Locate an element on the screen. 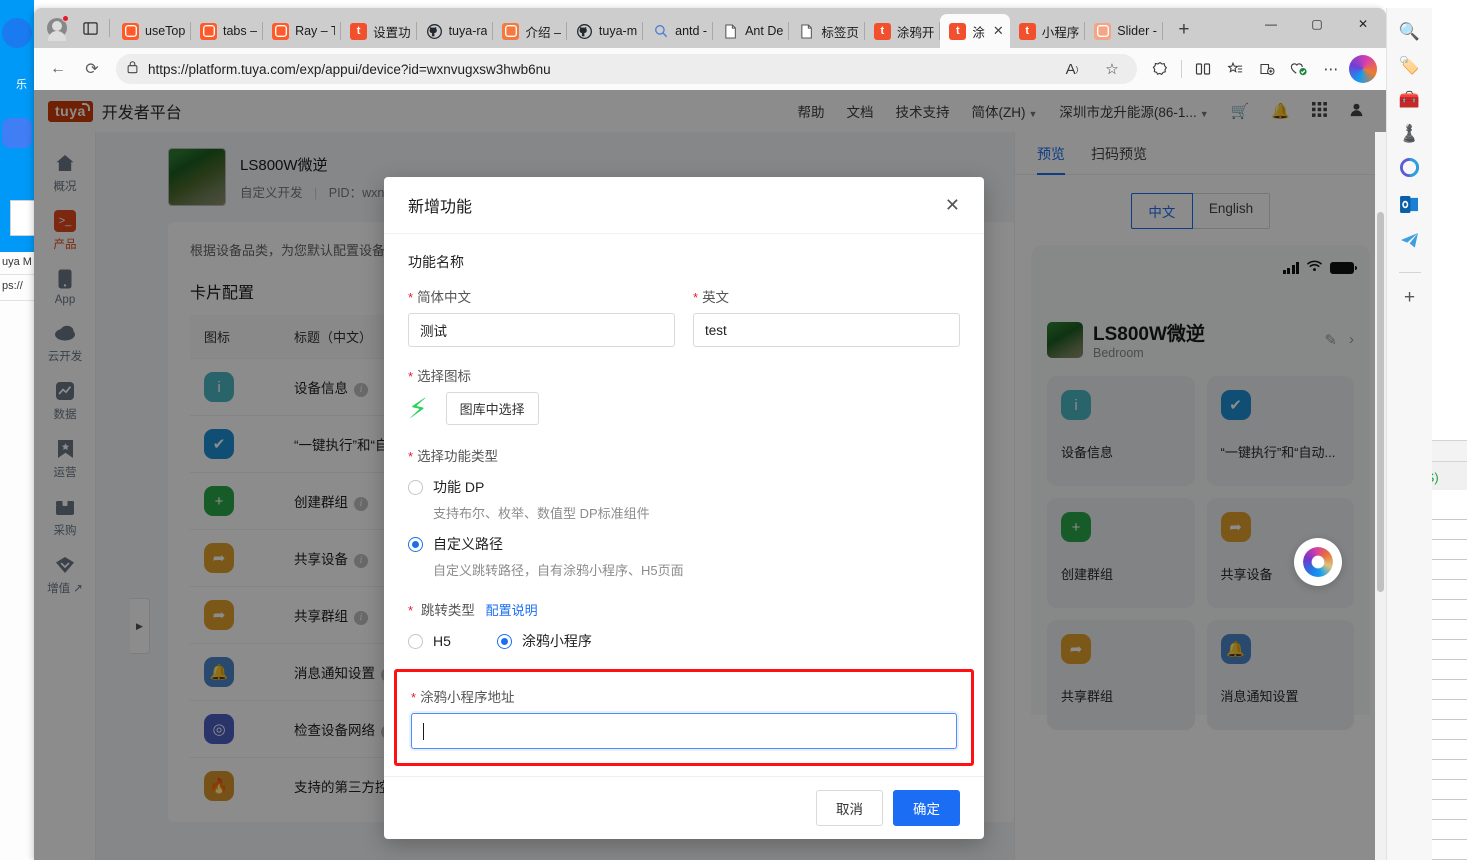 The width and height of the screenshot is (1467, 860). tab-title: tuya-ra is located at coordinates (468, 31).